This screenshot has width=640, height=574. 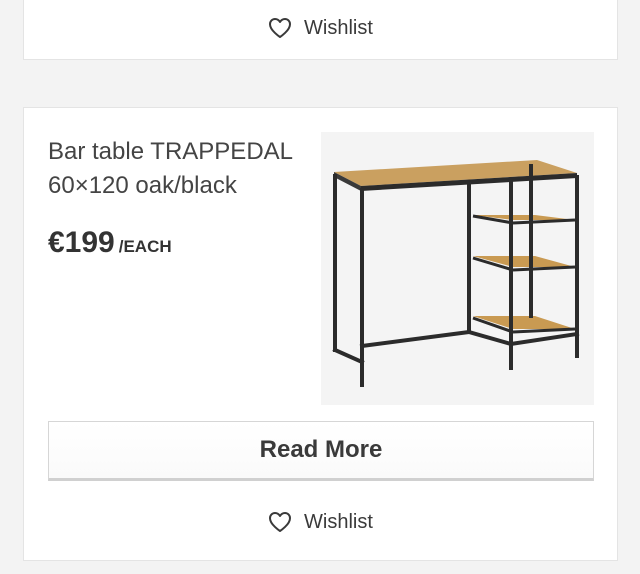 I want to click on previous-product-card: Wishlist, so click(x=320, y=30).